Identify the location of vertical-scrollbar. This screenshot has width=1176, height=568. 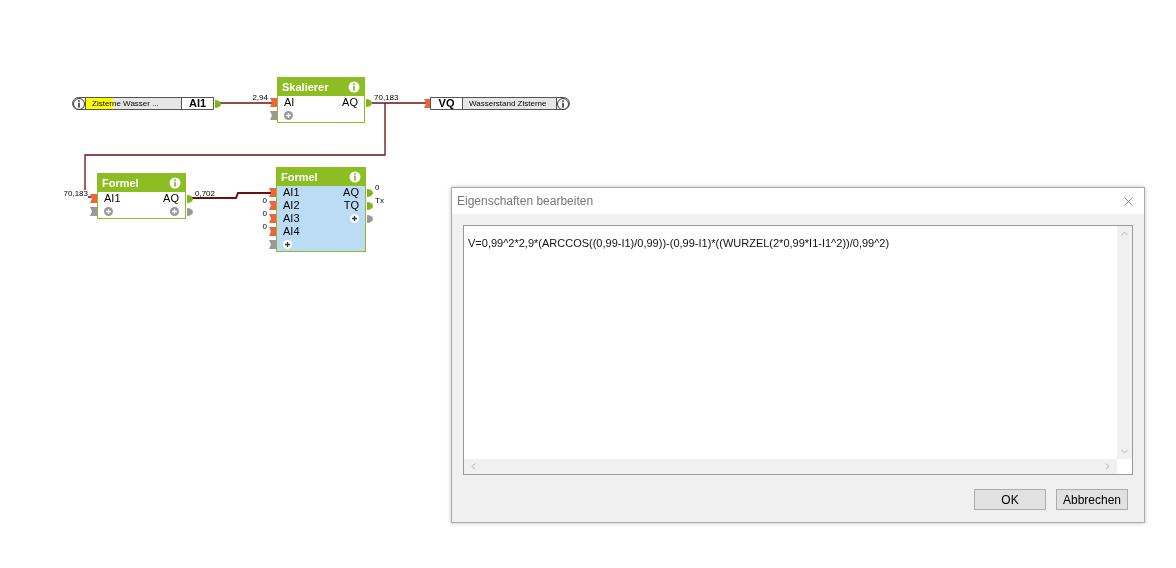
(1124, 342).